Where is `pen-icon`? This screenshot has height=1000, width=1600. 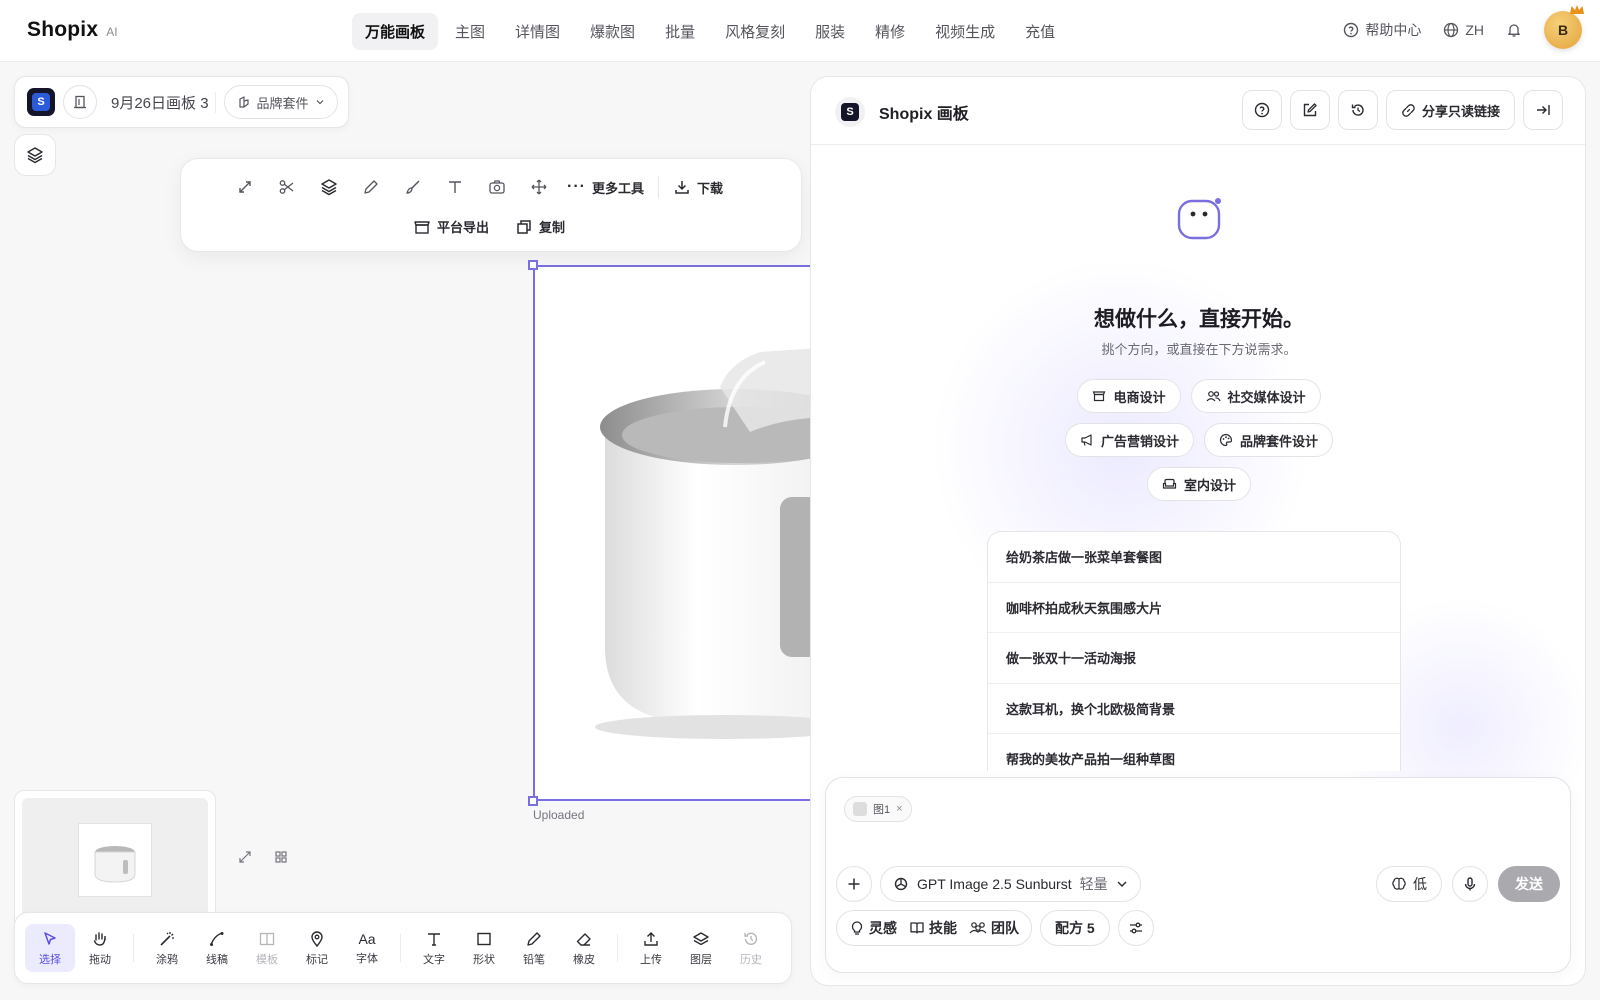
pen-icon is located at coordinates (371, 187).